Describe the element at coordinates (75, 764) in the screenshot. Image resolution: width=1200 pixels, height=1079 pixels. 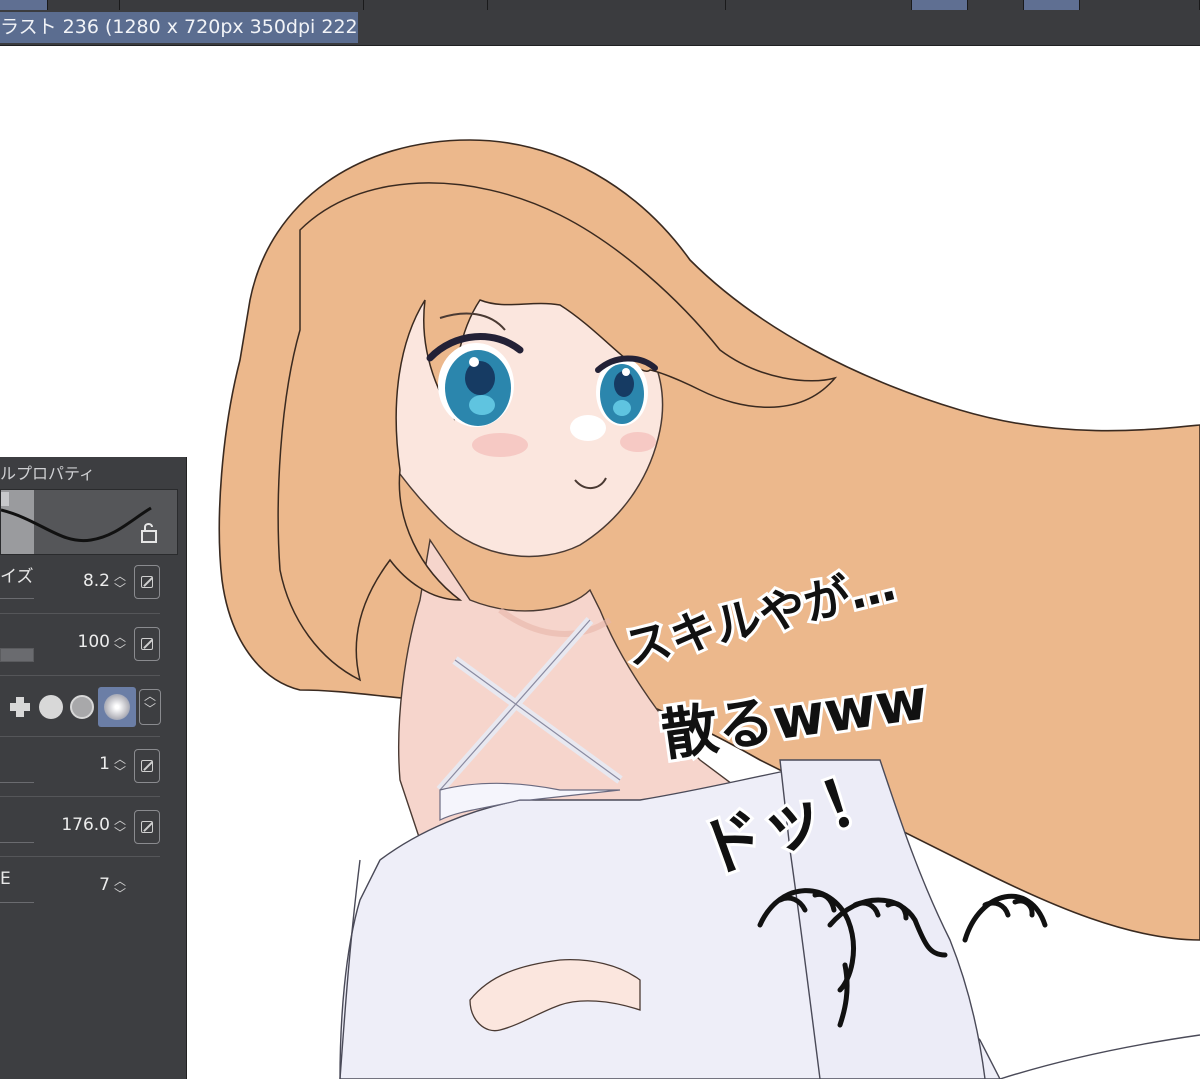
I see `param-a-value: 1` at that location.